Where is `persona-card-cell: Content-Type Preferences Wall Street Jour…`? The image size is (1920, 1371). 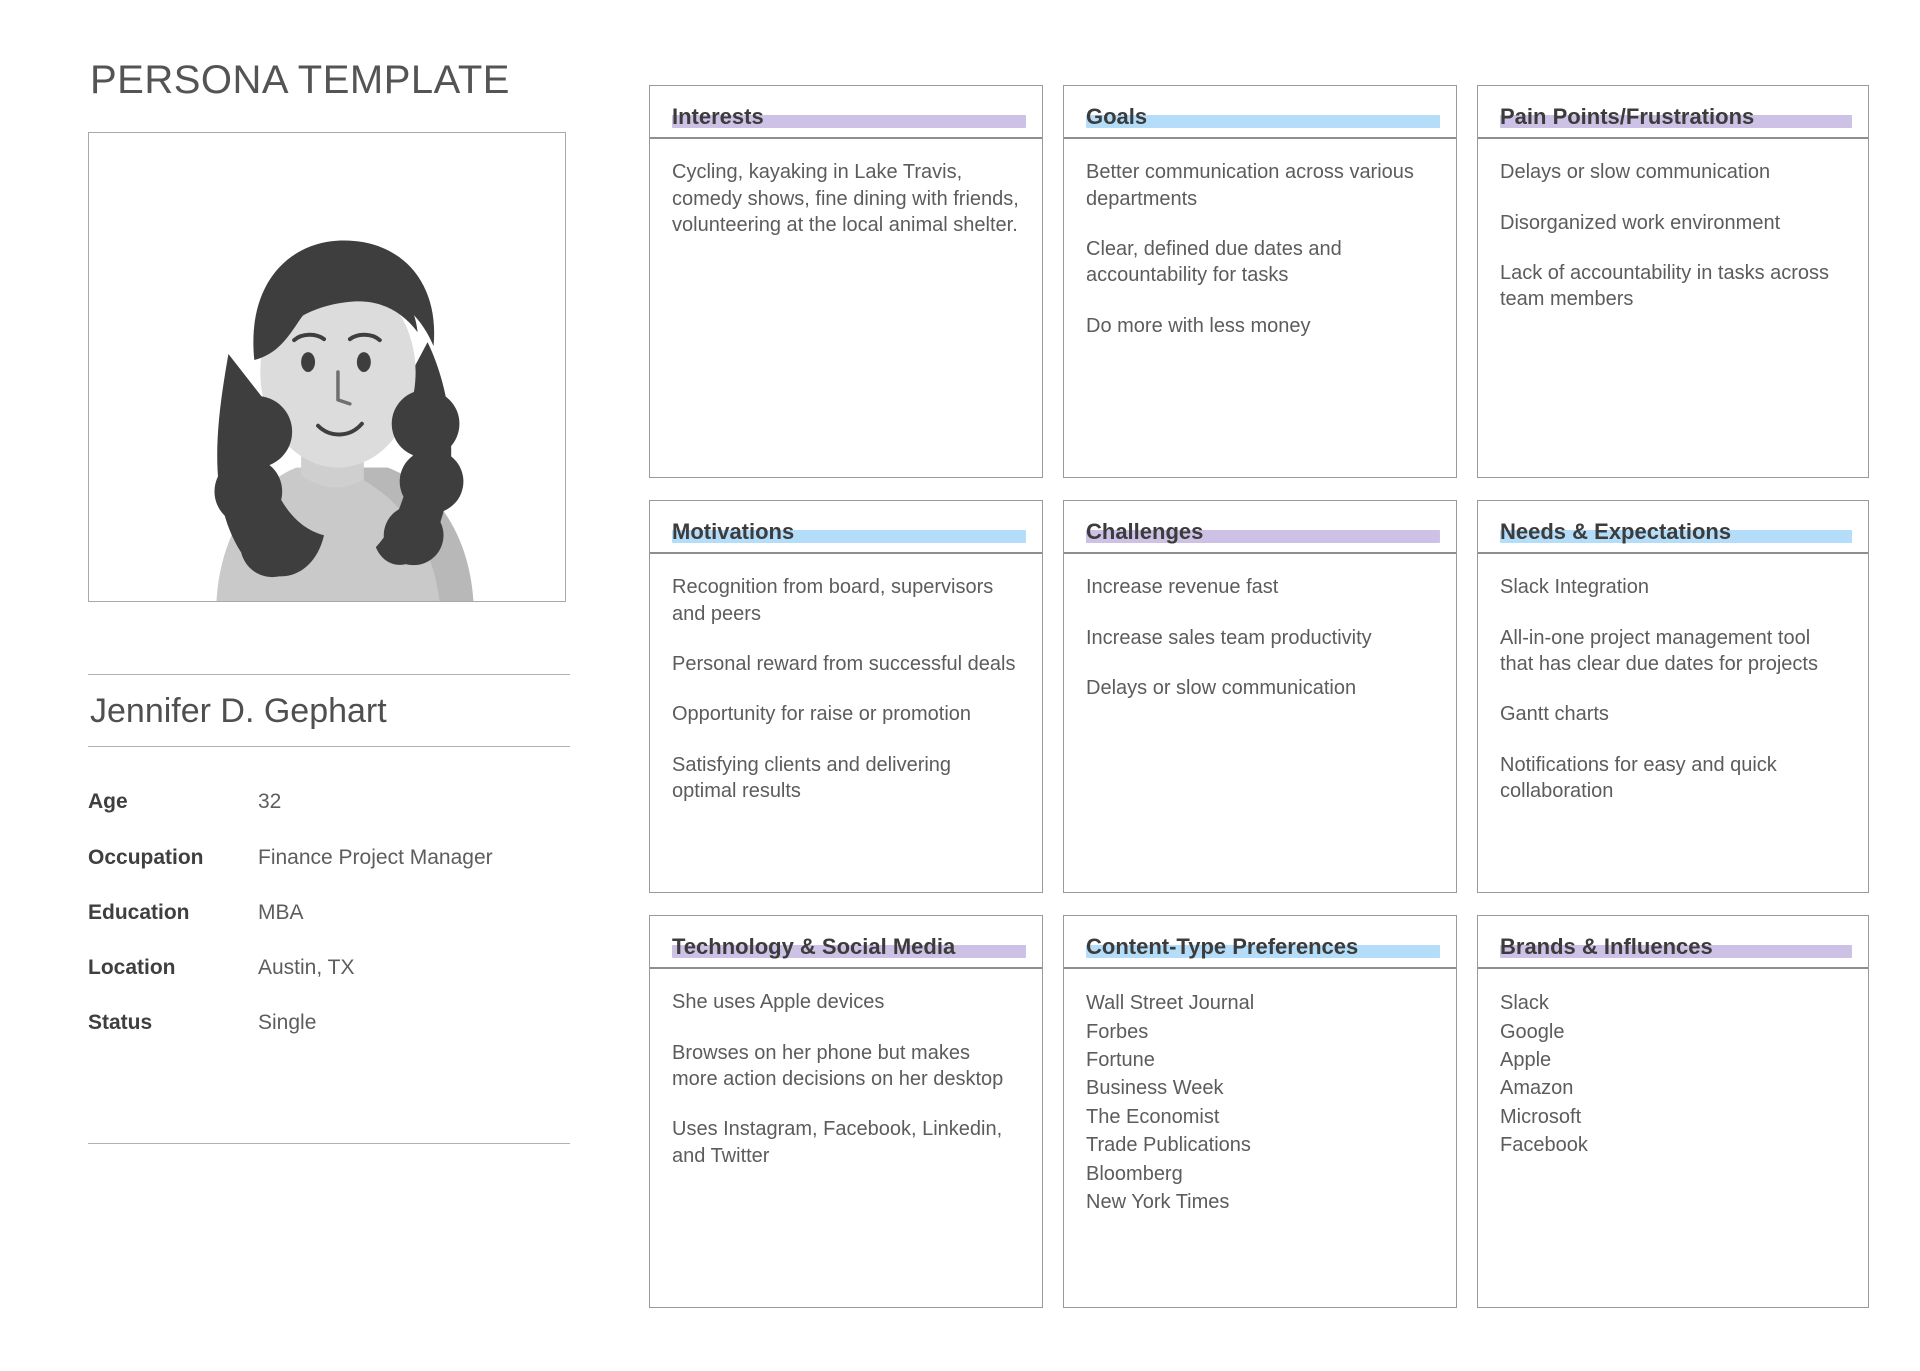 persona-card-cell: Content-Type Preferences Wall Street Jour… is located at coordinates (1270, 1122).